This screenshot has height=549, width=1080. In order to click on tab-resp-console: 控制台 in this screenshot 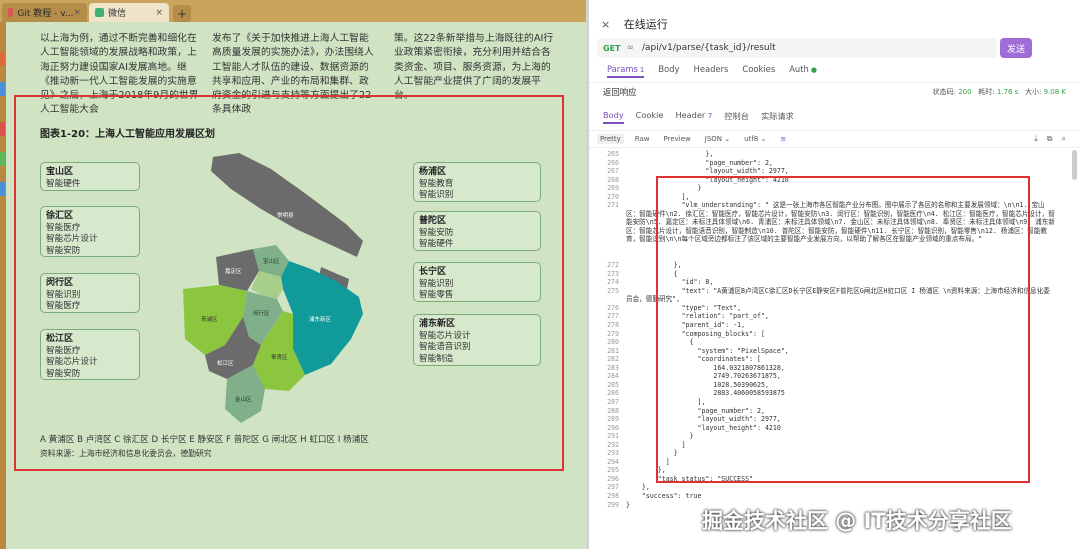, I will do `click(736, 117)`.